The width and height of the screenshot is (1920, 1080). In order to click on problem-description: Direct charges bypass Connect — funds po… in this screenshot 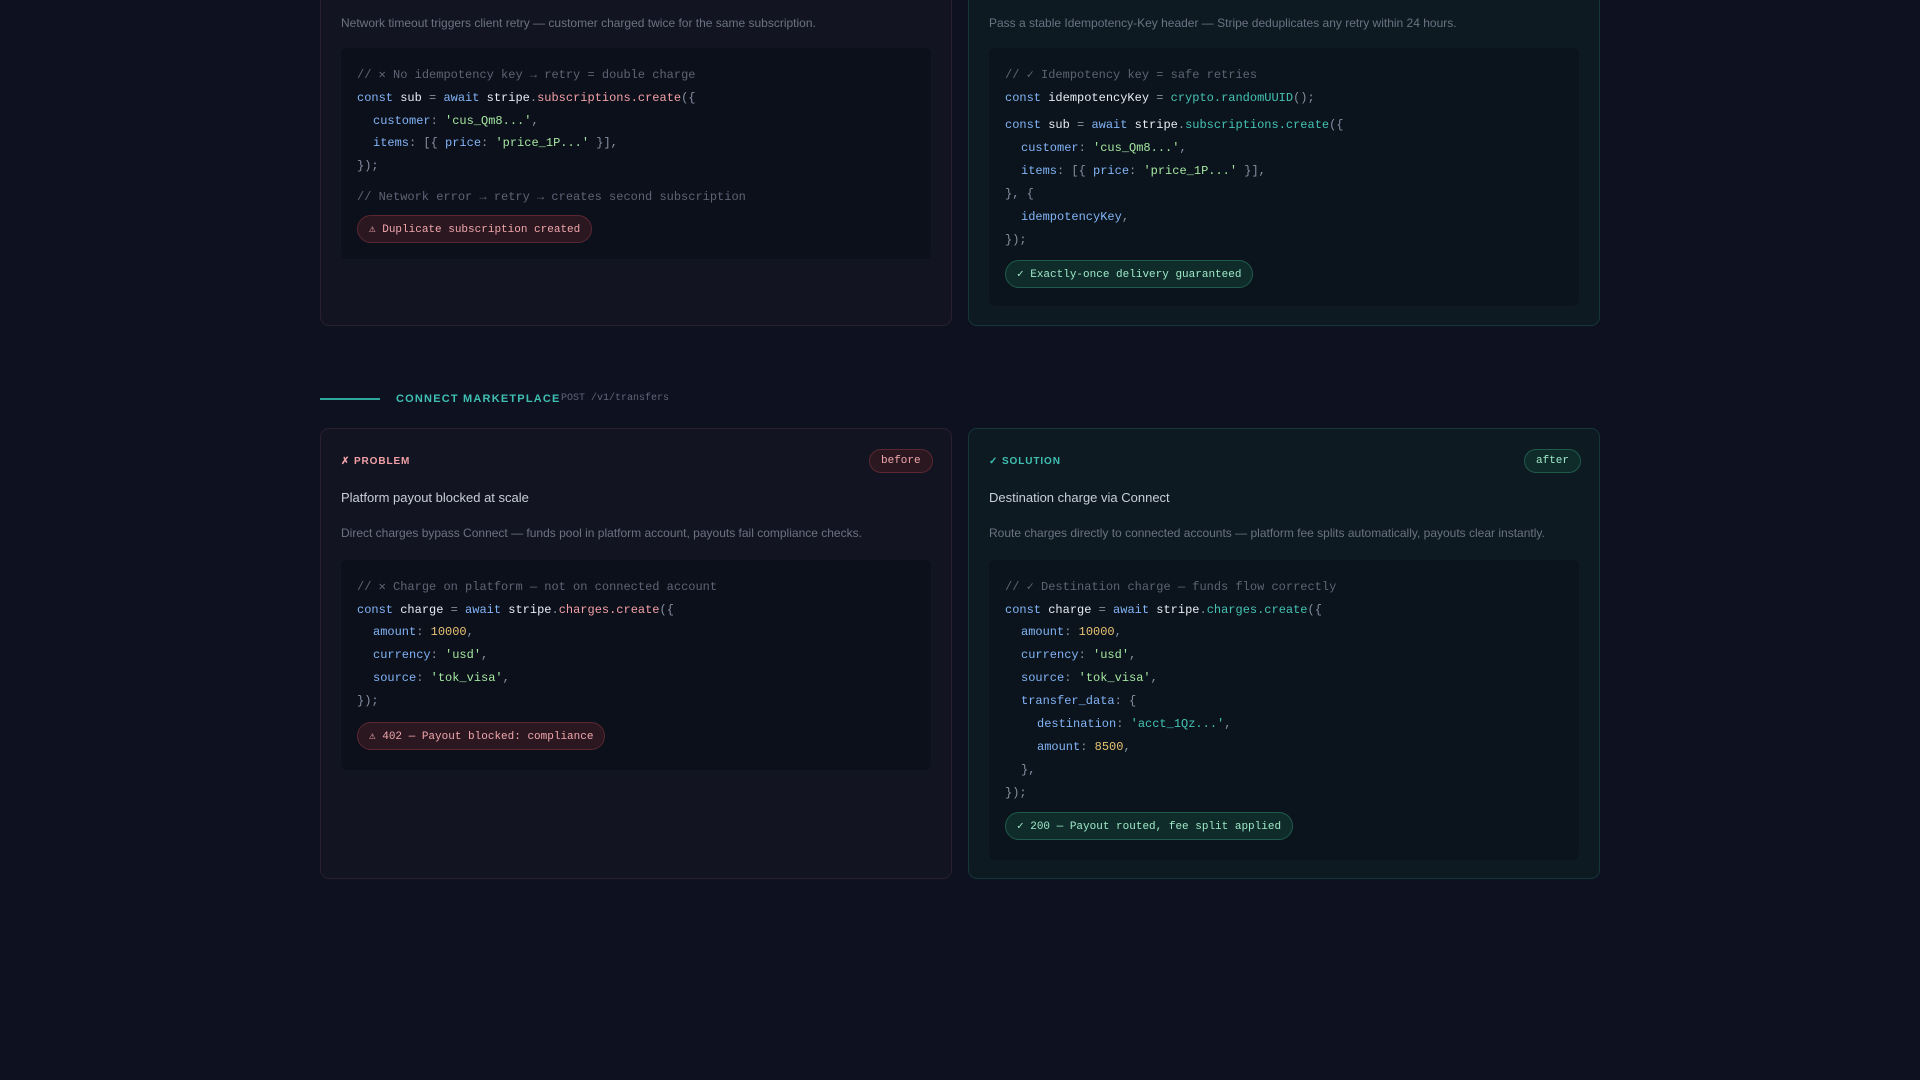, I will do `click(601, 533)`.